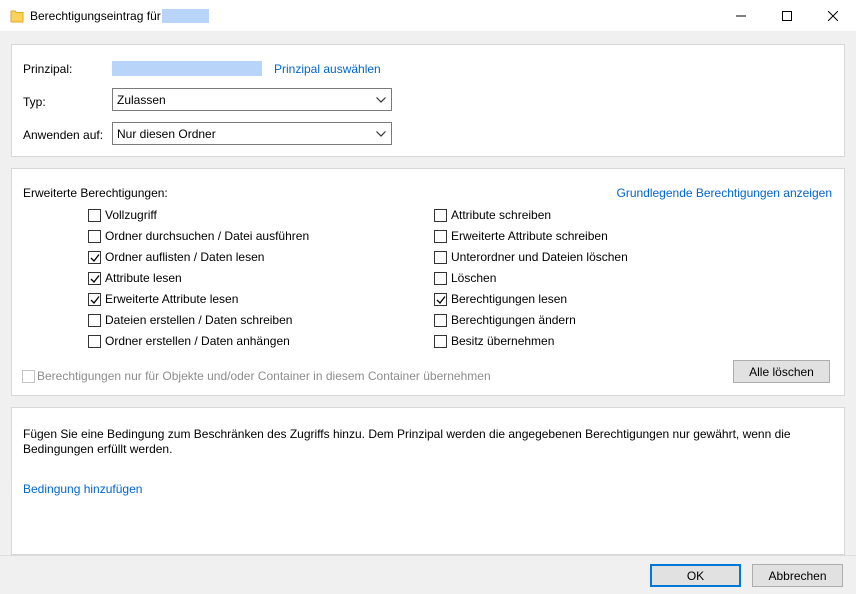 The height and width of the screenshot is (594, 856). Describe the element at coordinates (509, 299) in the screenshot. I see `permission-label-right-5: Berechtigungen lesen` at that location.